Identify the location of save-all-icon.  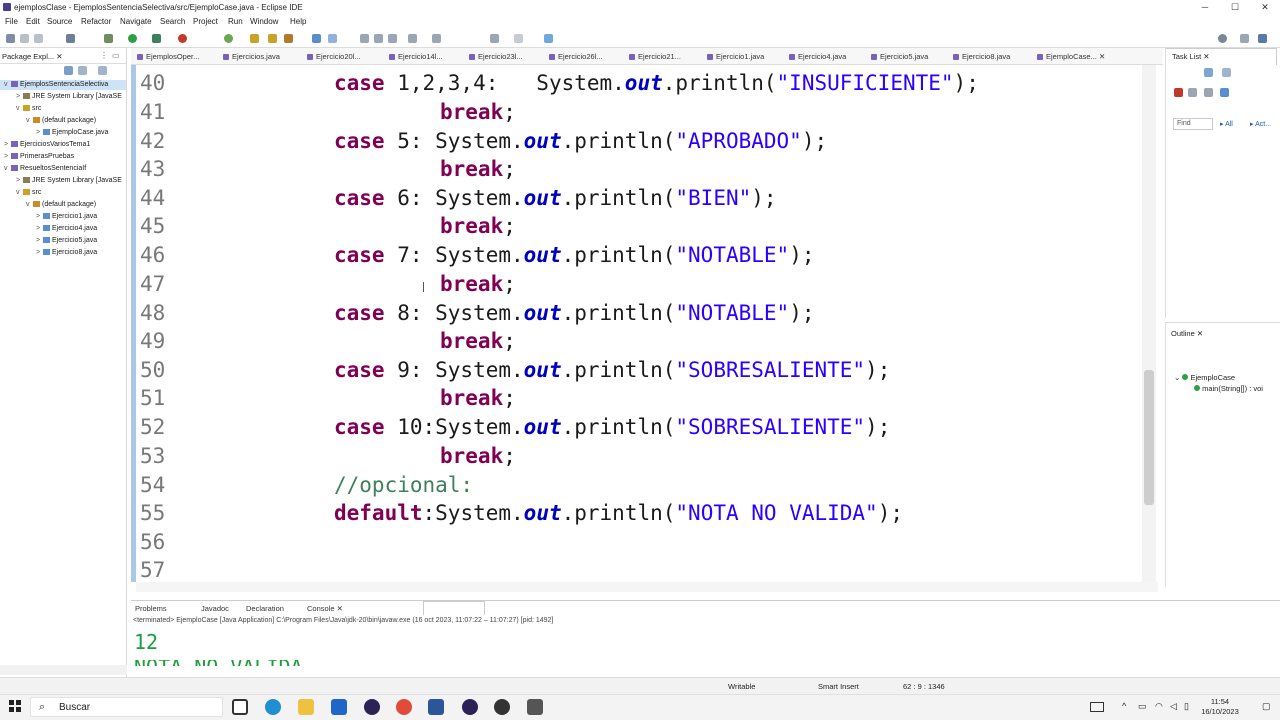
(38, 38).